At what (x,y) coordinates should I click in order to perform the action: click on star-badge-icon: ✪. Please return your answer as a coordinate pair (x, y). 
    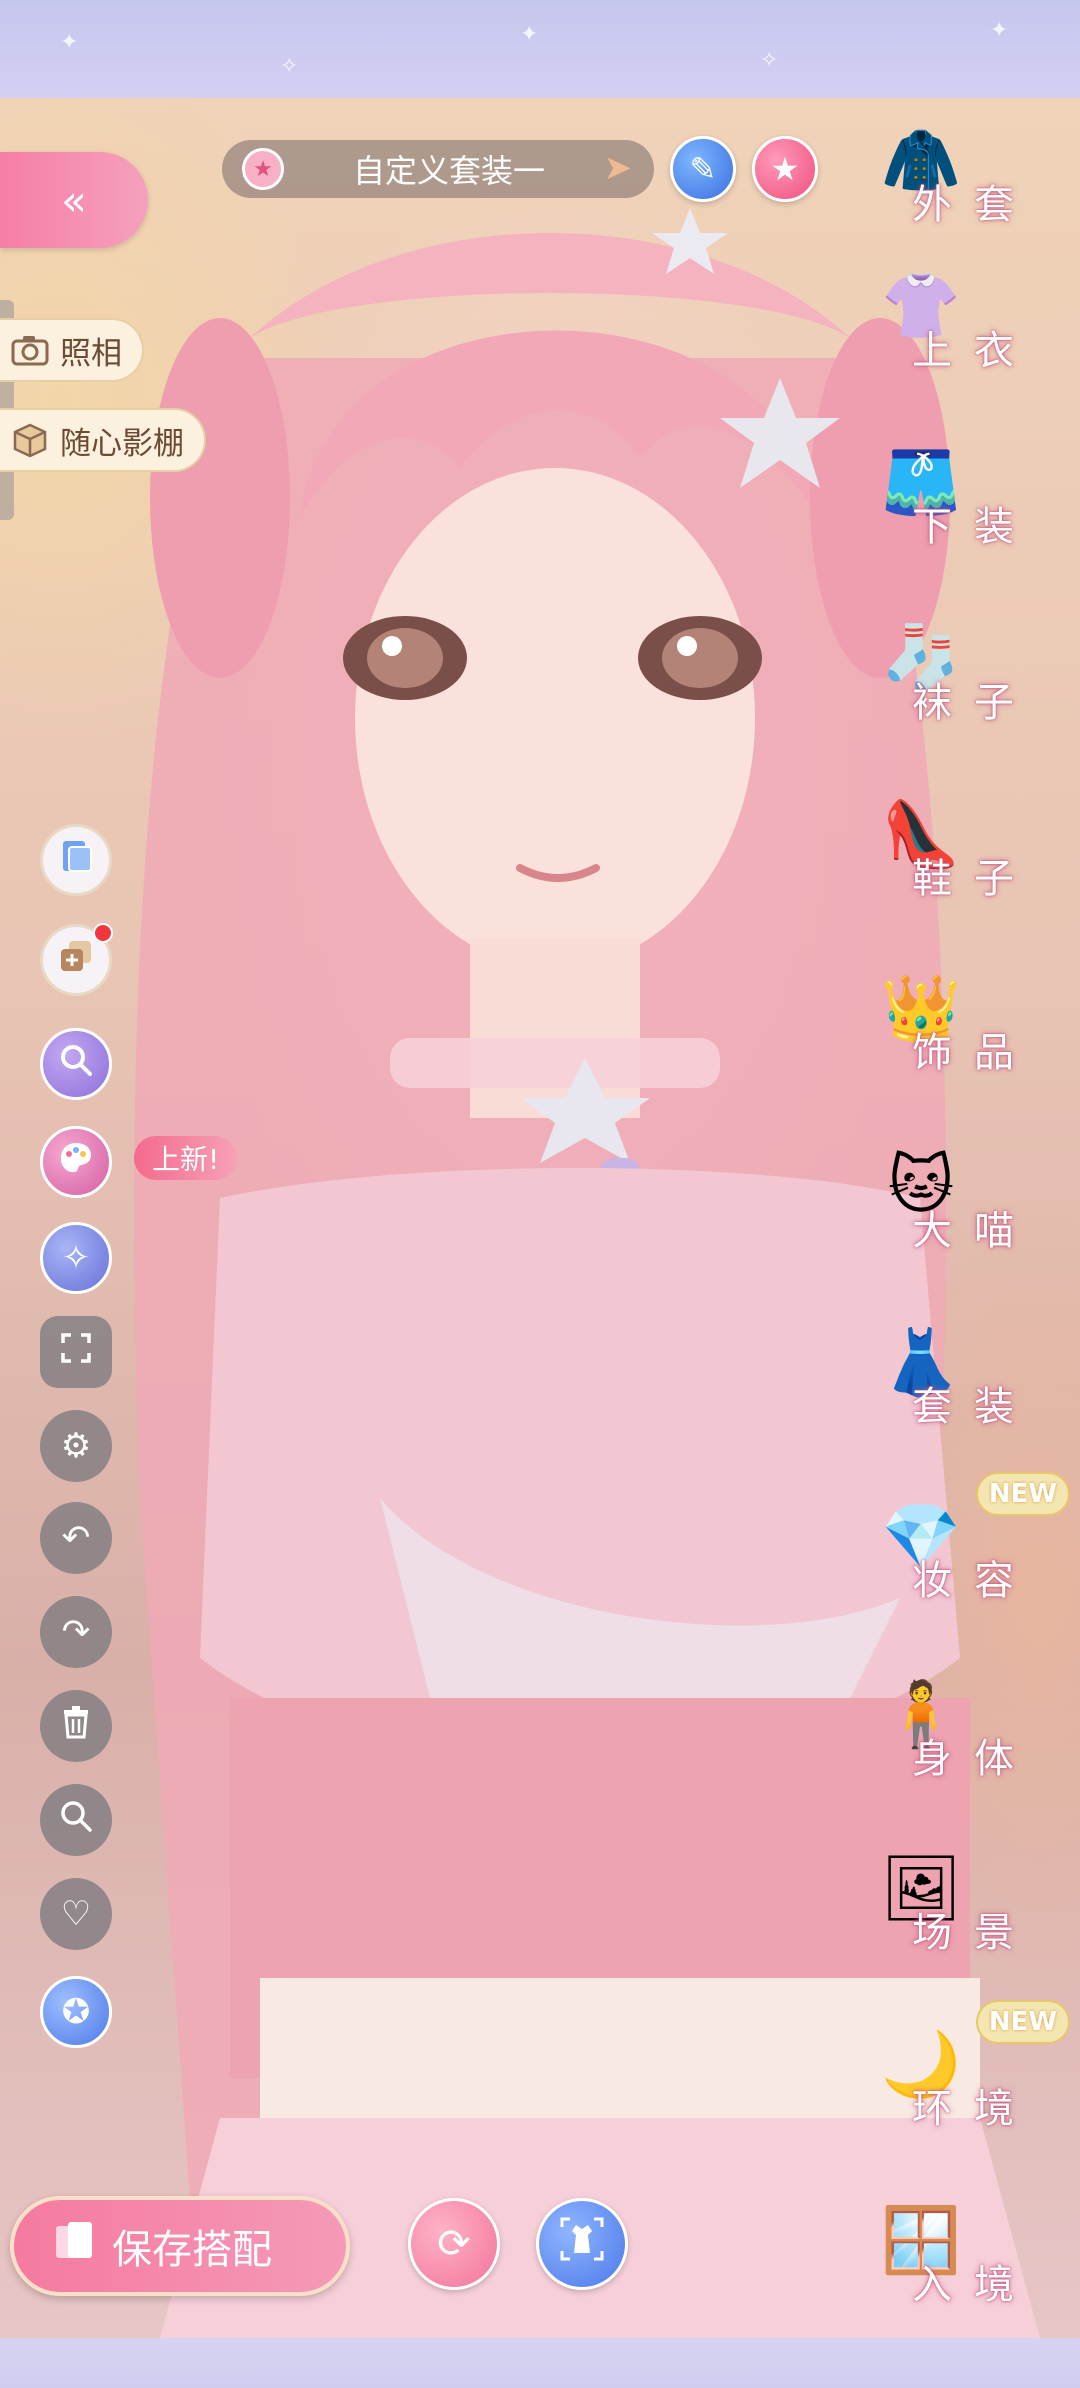
    Looking at the image, I should click on (76, 2012).